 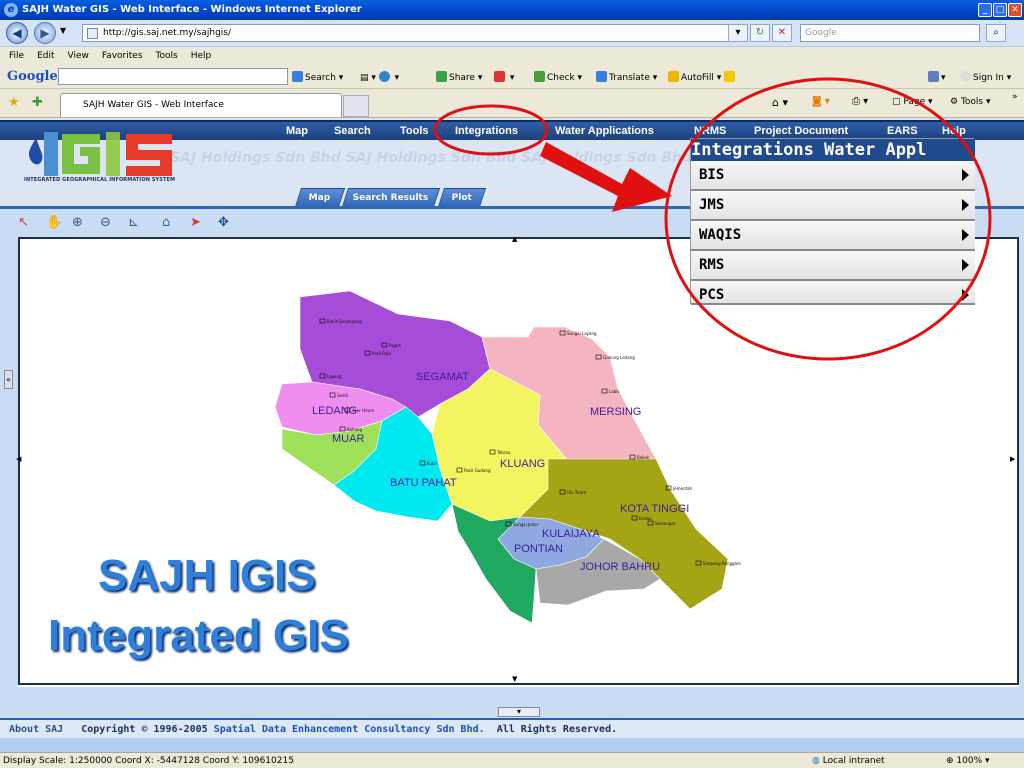 What do you see at coordinates (223, 222) in the screenshot?
I see `move-icon: ✥` at bounding box center [223, 222].